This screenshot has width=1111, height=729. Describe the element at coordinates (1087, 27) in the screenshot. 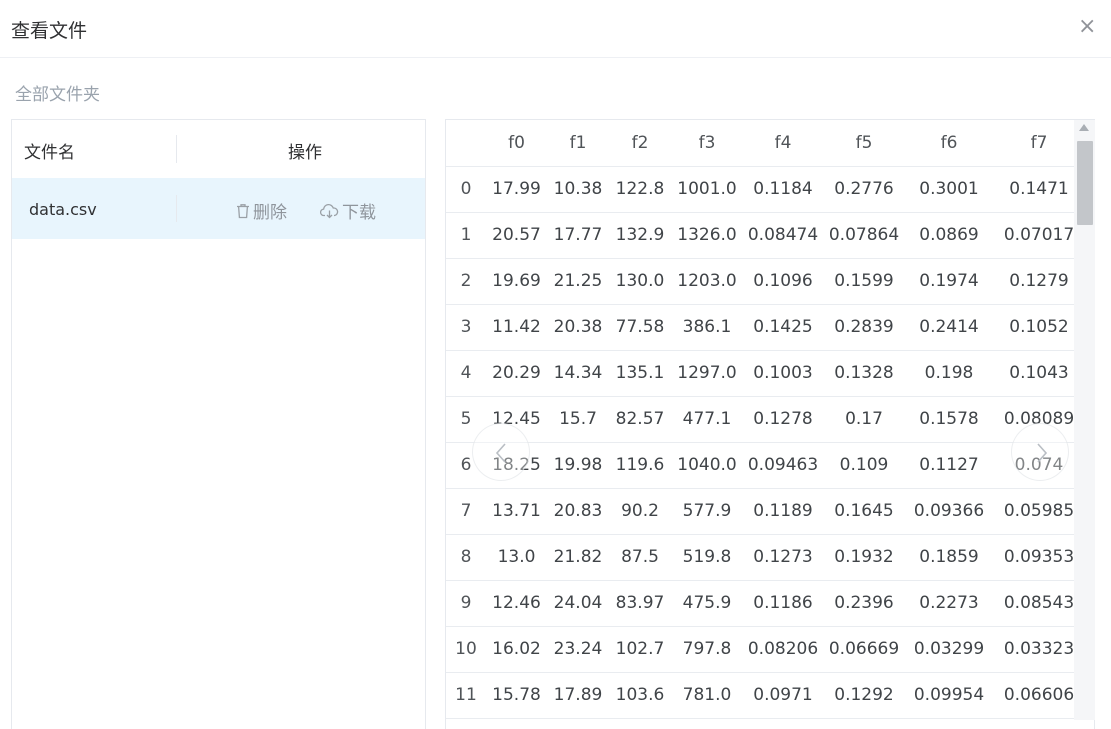

I see `close-icon: ×` at that location.